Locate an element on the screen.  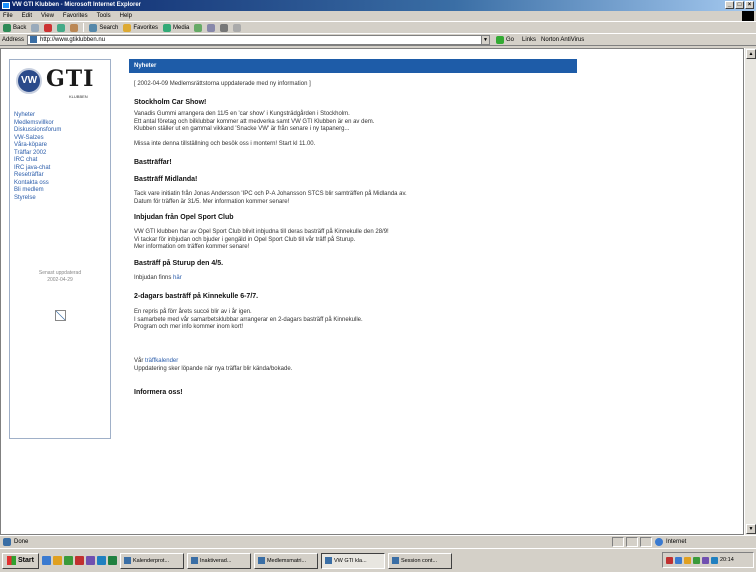
windows-flag-icon is located at coordinates (11, 560).